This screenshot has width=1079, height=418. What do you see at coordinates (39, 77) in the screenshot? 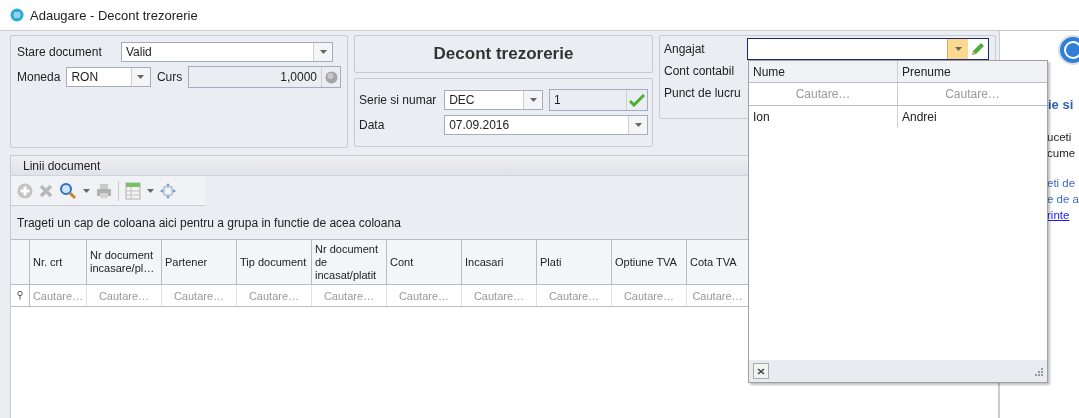
I see `field-label: Moneda` at bounding box center [39, 77].